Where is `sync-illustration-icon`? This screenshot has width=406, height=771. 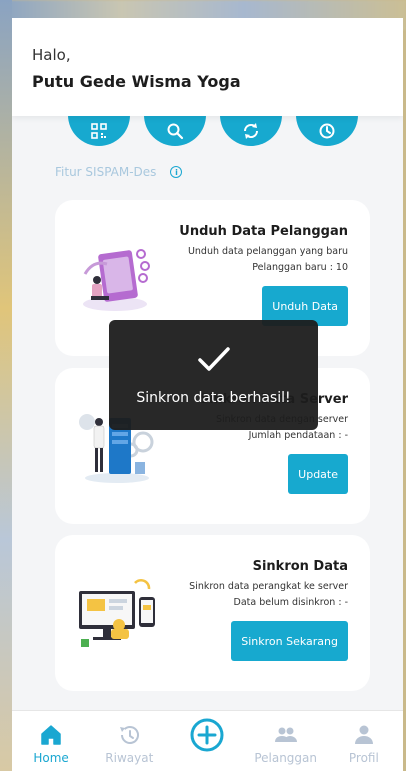
sync-illustration-icon is located at coordinates (117, 613).